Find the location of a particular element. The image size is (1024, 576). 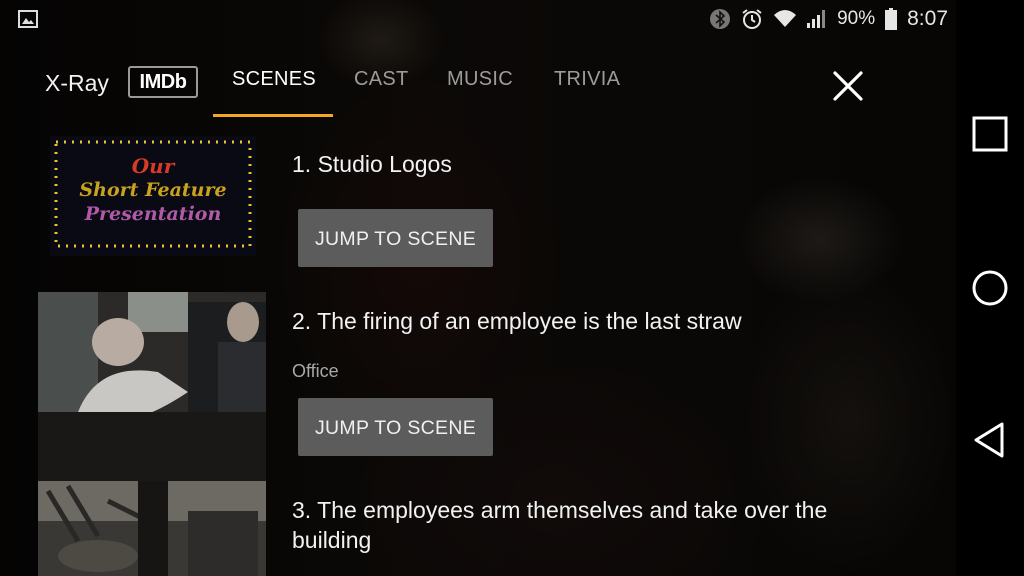

tab-scenes: SCENES is located at coordinates (274, 79).